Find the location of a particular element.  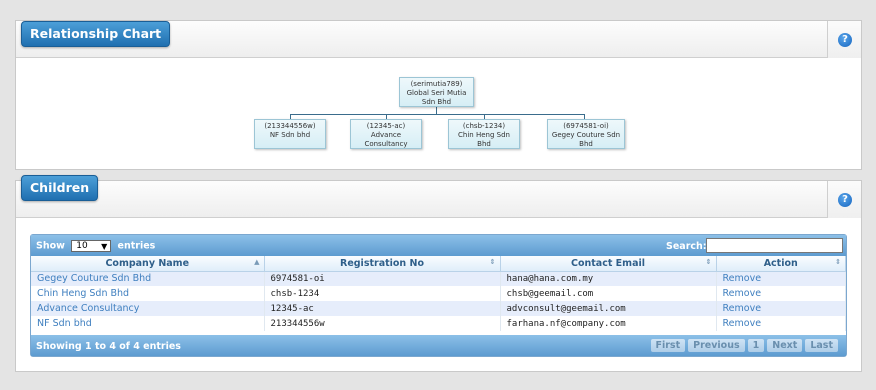

org-node-child-name: NF Sdn bhd is located at coordinates (290, 135).